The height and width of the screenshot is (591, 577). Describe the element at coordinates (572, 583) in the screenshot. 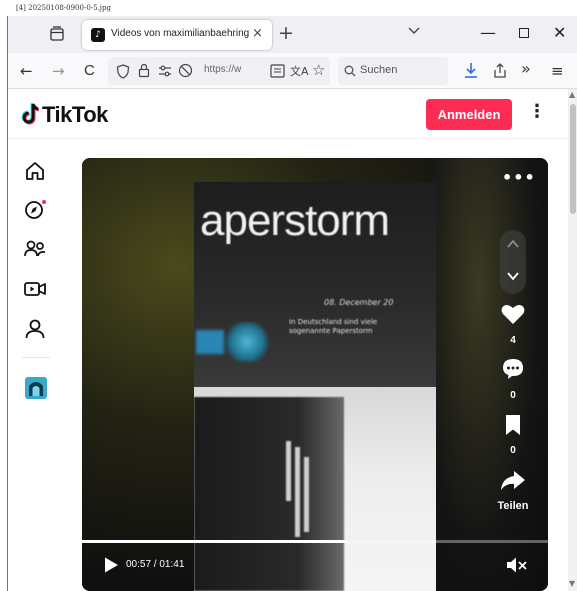

I see `scroll-down-icon: ▼` at that location.